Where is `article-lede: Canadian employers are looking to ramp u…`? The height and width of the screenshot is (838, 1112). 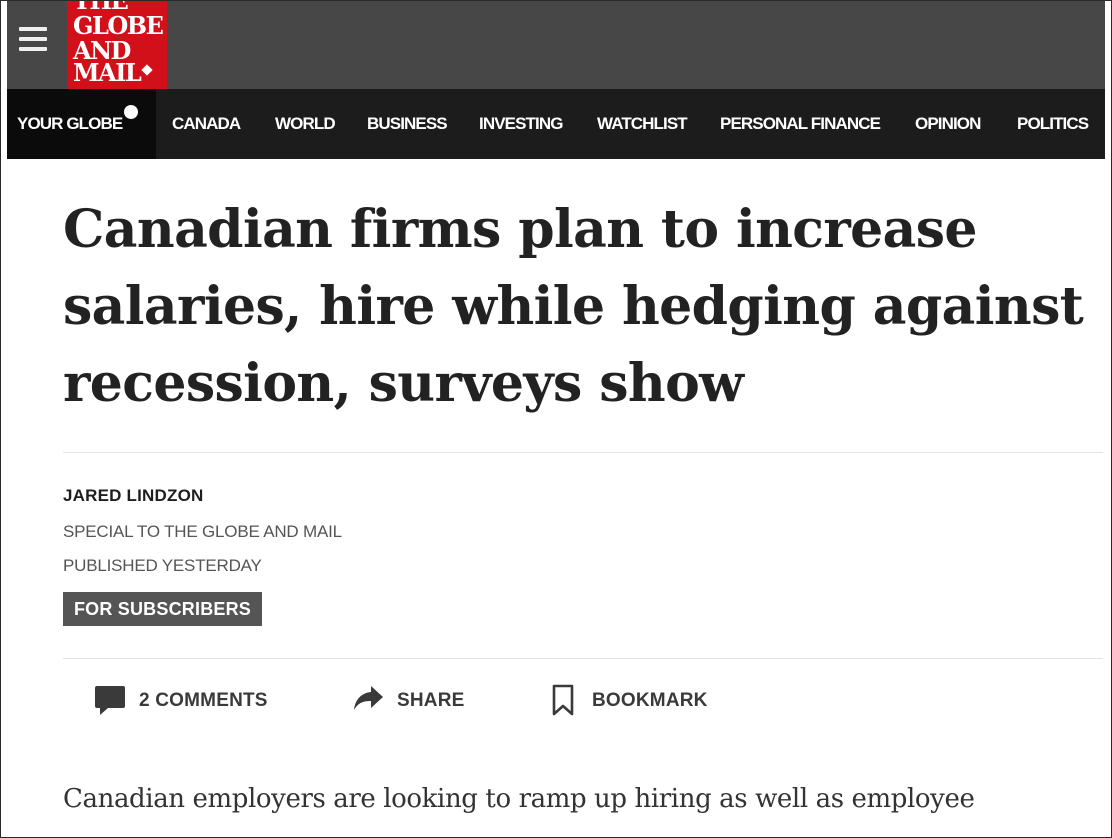 article-lede: Canadian employers are looking to ramp u… is located at coordinates (519, 799).